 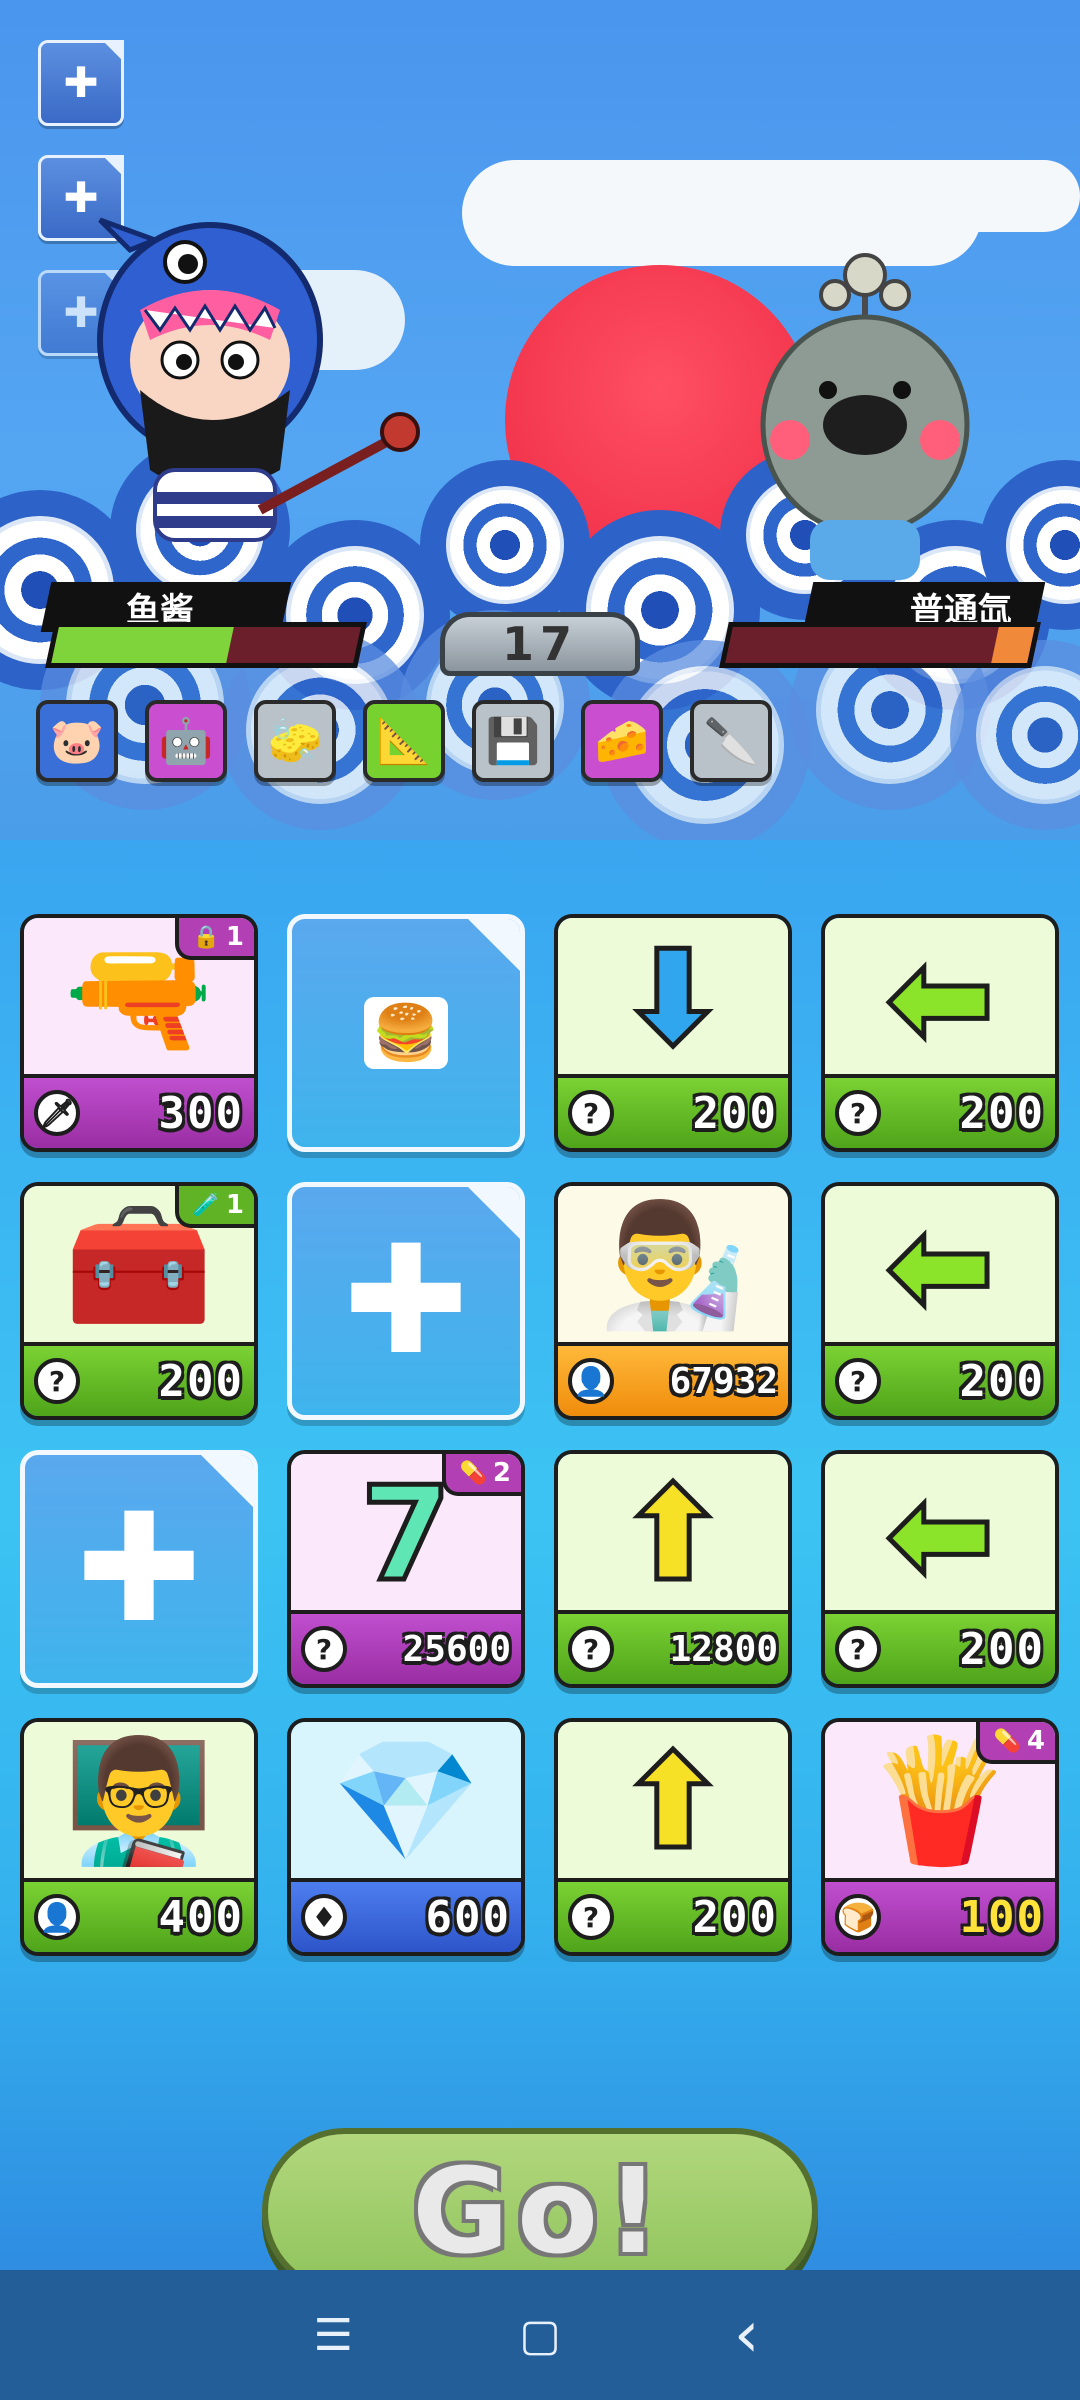 I want to click on equipped-item-slot: 🧽, so click(x=295, y=741).